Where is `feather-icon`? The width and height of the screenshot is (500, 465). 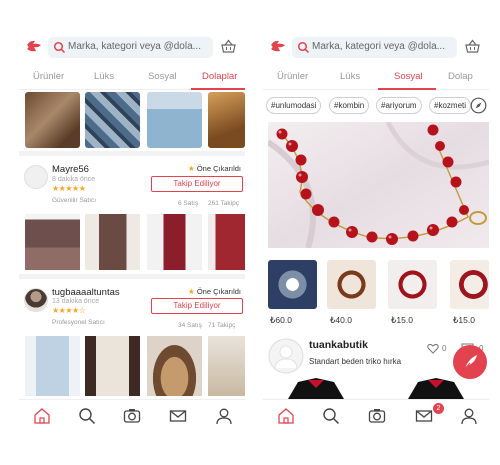
feather-icon is located at coordinates (470, 363).